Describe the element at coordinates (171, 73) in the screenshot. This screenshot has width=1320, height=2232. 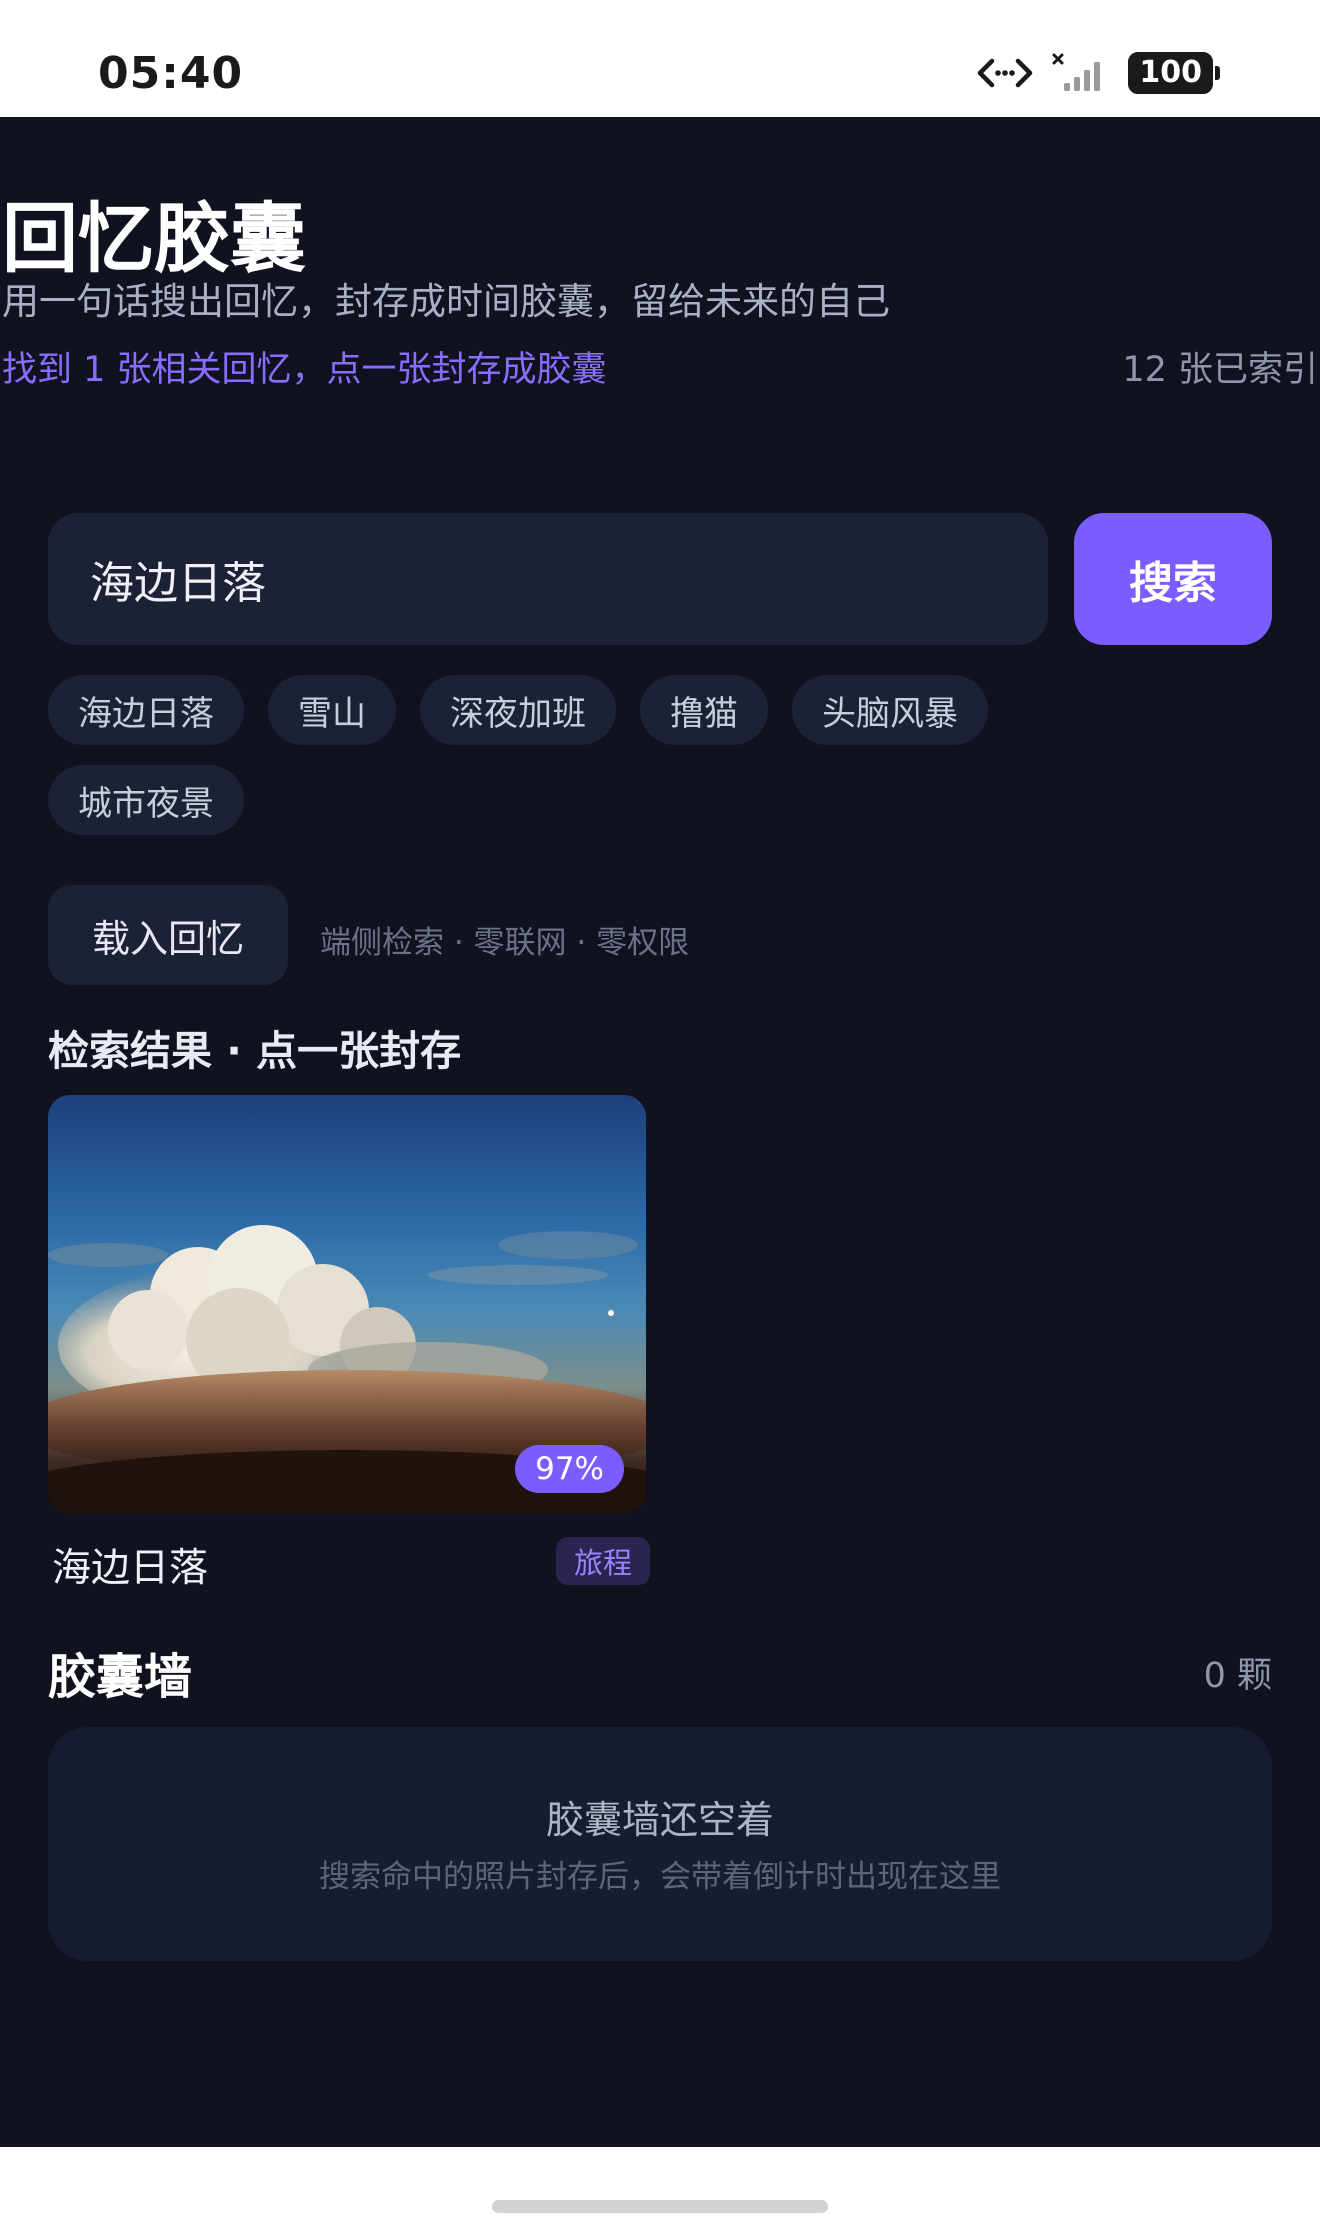
I see `status-time: 05:40` at that location.